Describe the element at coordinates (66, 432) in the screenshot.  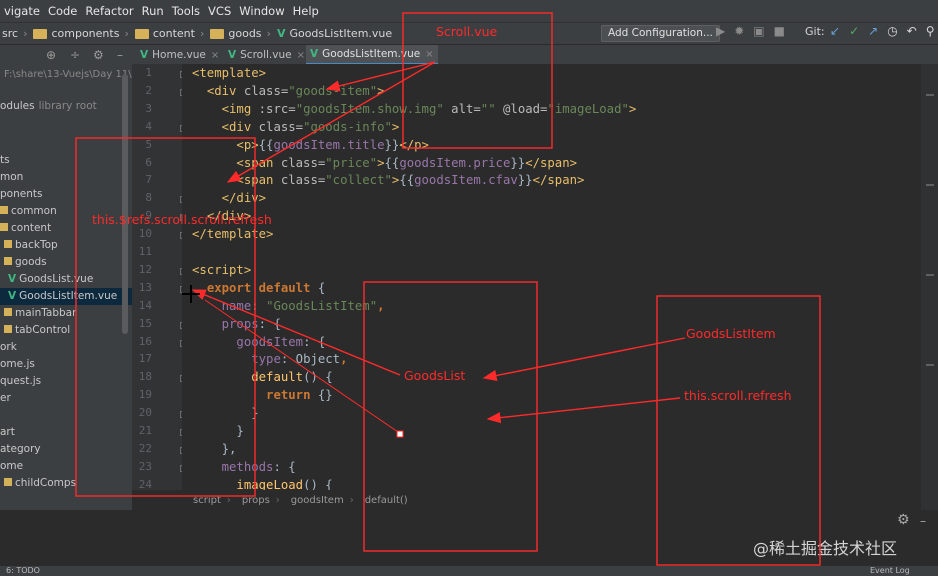
I see `tree-item: art` at that location.